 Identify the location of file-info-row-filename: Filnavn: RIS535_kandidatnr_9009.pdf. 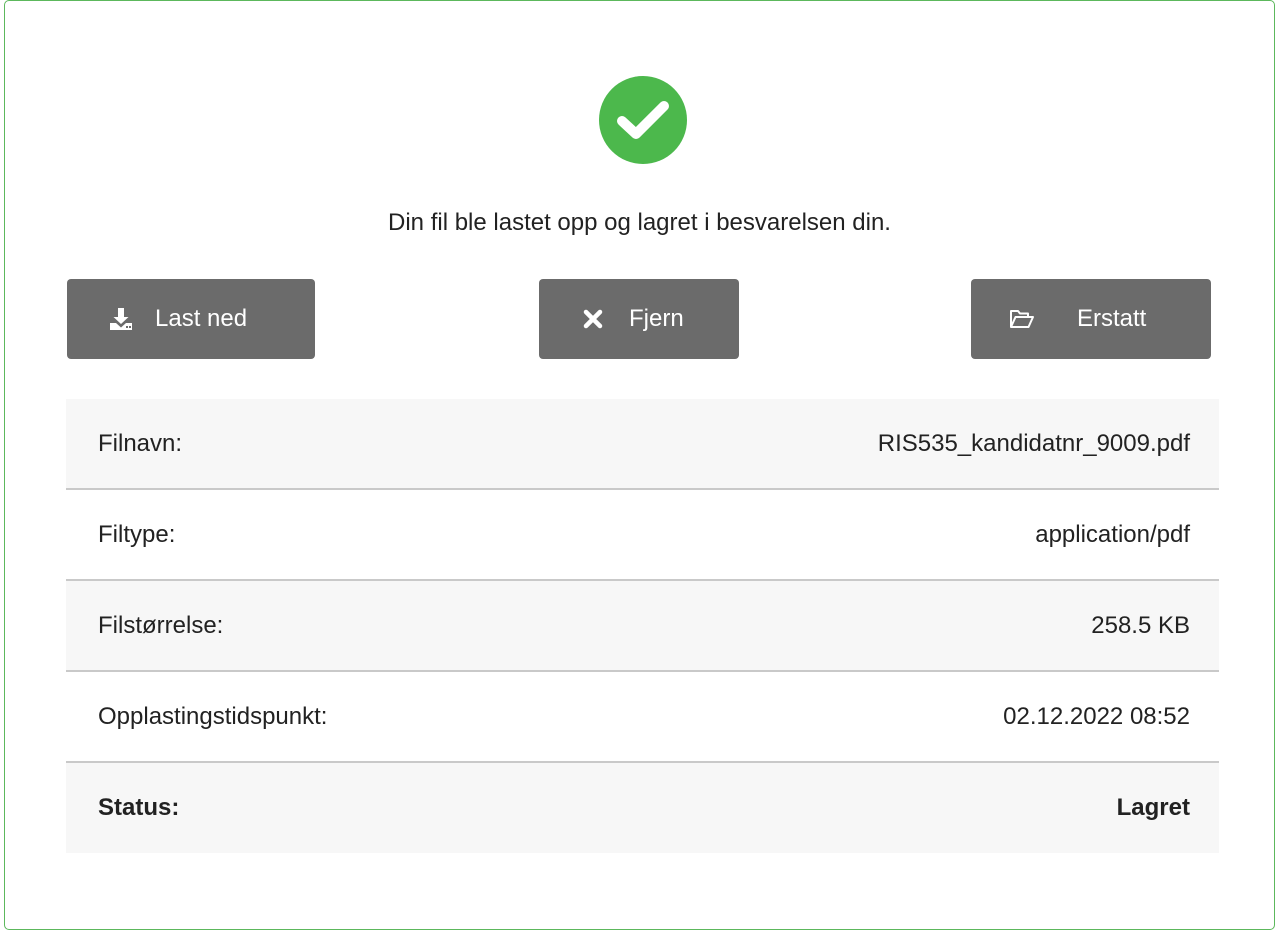
(642, 444).